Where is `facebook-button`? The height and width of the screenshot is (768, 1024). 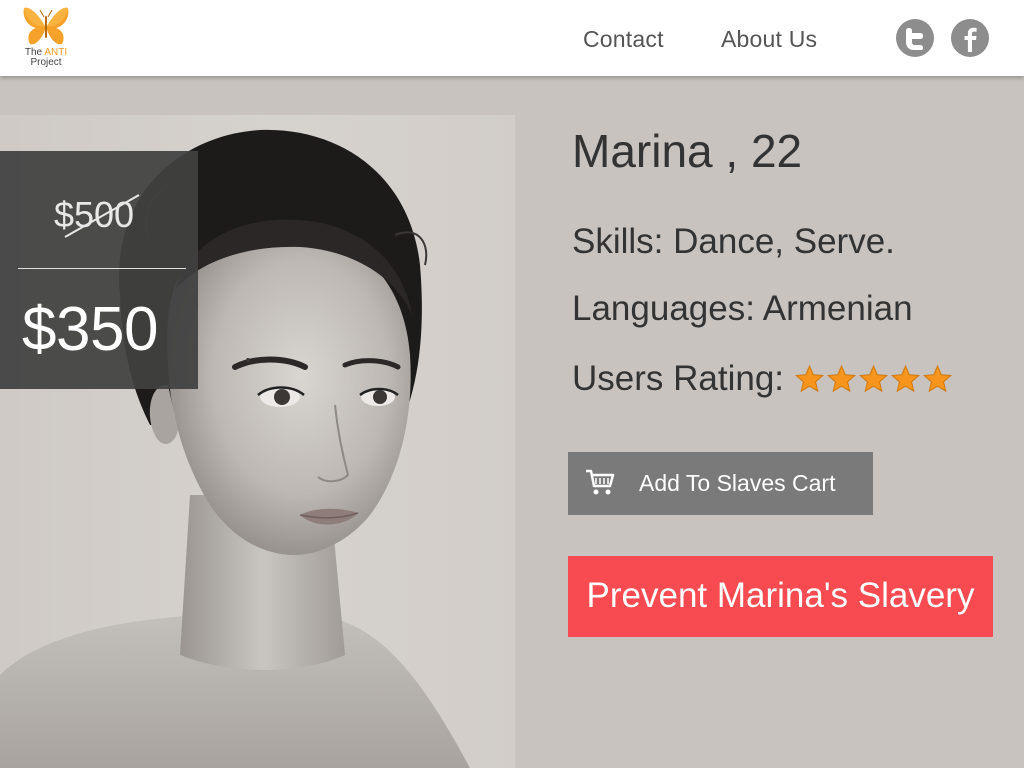
facebook-button is located at coordinates (970, 38).